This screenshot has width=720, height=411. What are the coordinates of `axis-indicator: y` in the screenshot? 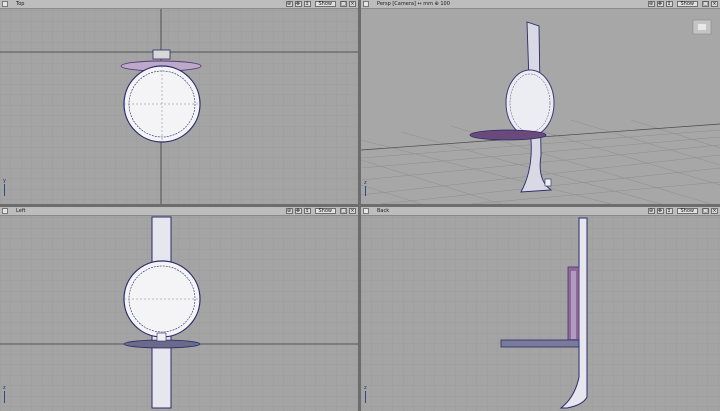 It's located at (4, 187).